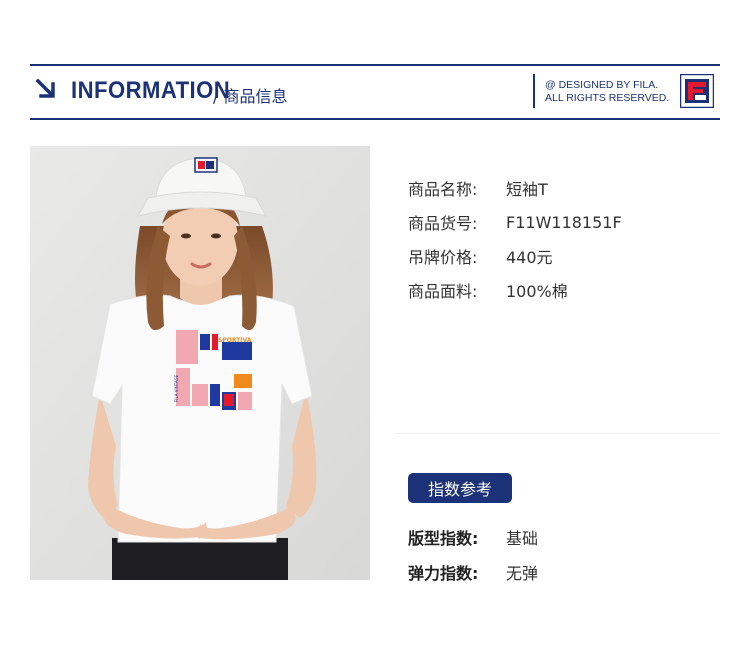  What do you see at coordinates (522, 573) in the screenshot?
I see `index-value: 无弹` at bounding box center [522, 573].